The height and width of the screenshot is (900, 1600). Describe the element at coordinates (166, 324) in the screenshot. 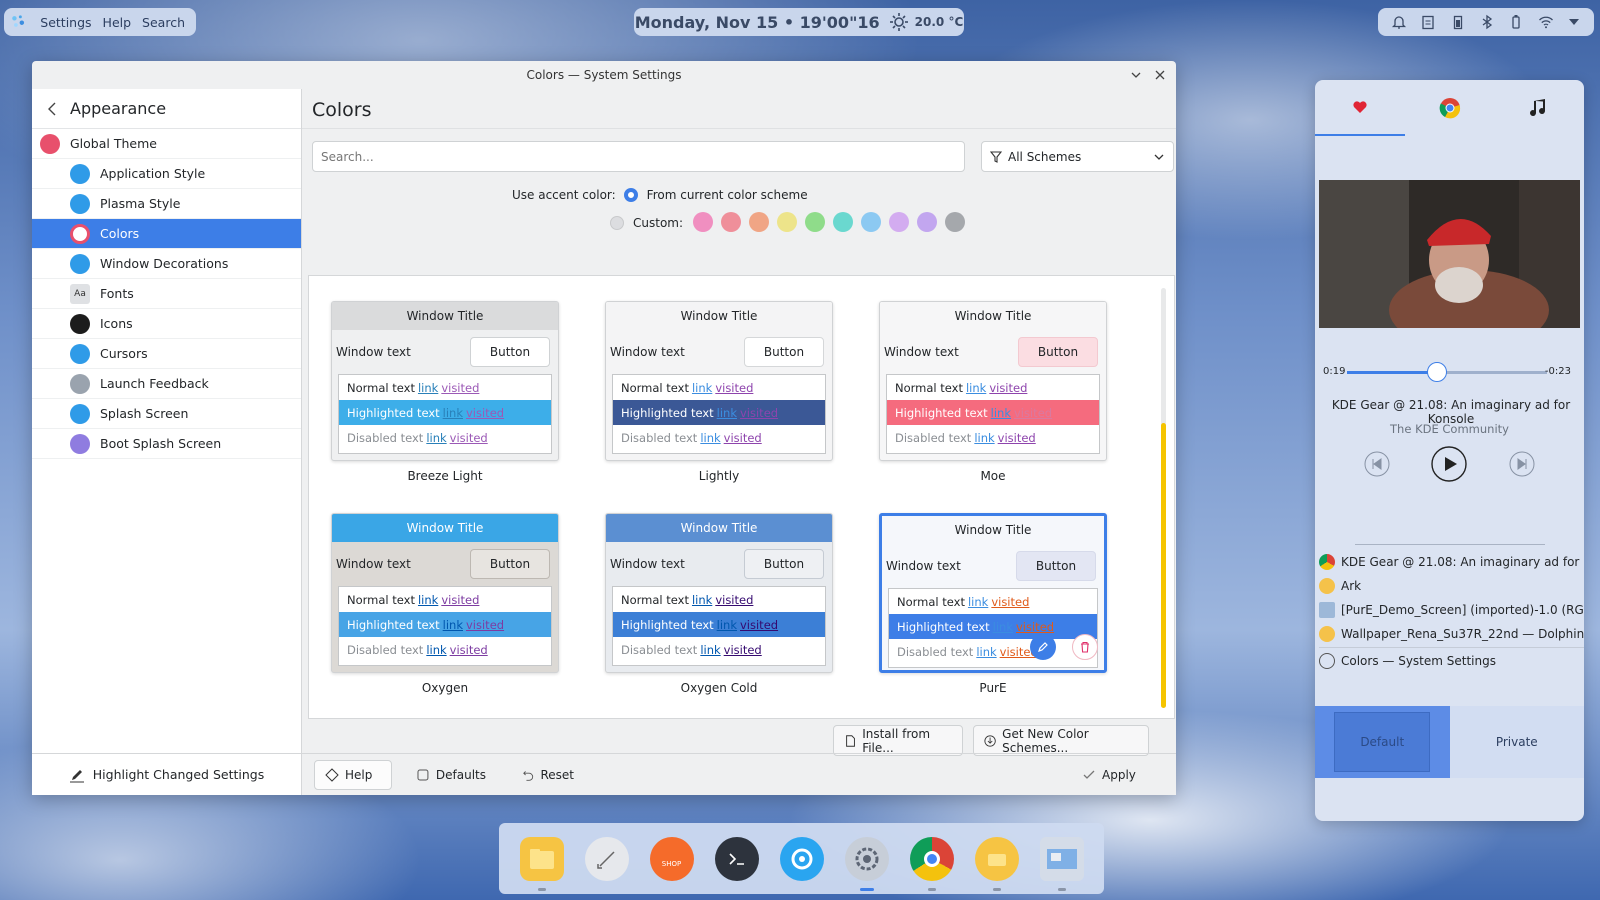

I see `sidebar-item-icons: Icons` at that location.